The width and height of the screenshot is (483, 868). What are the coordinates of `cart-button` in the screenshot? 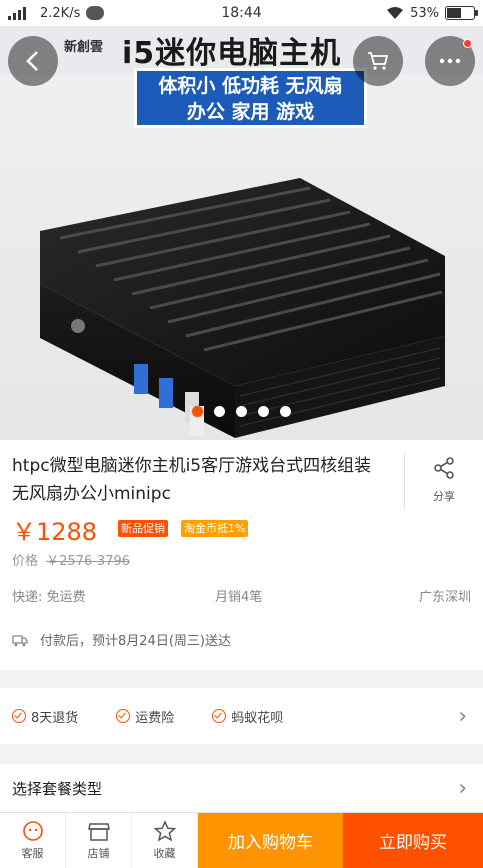 It's located at (378, 61).